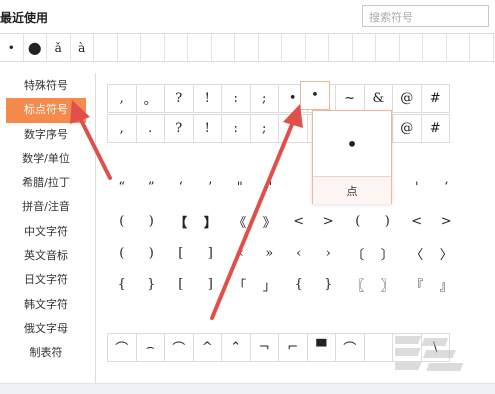 The width and height of the screenshot is (495, 394). Describe the element at coordinates (417, 253) in the screenshot. I see `symbol-cell: 〈` at that location.